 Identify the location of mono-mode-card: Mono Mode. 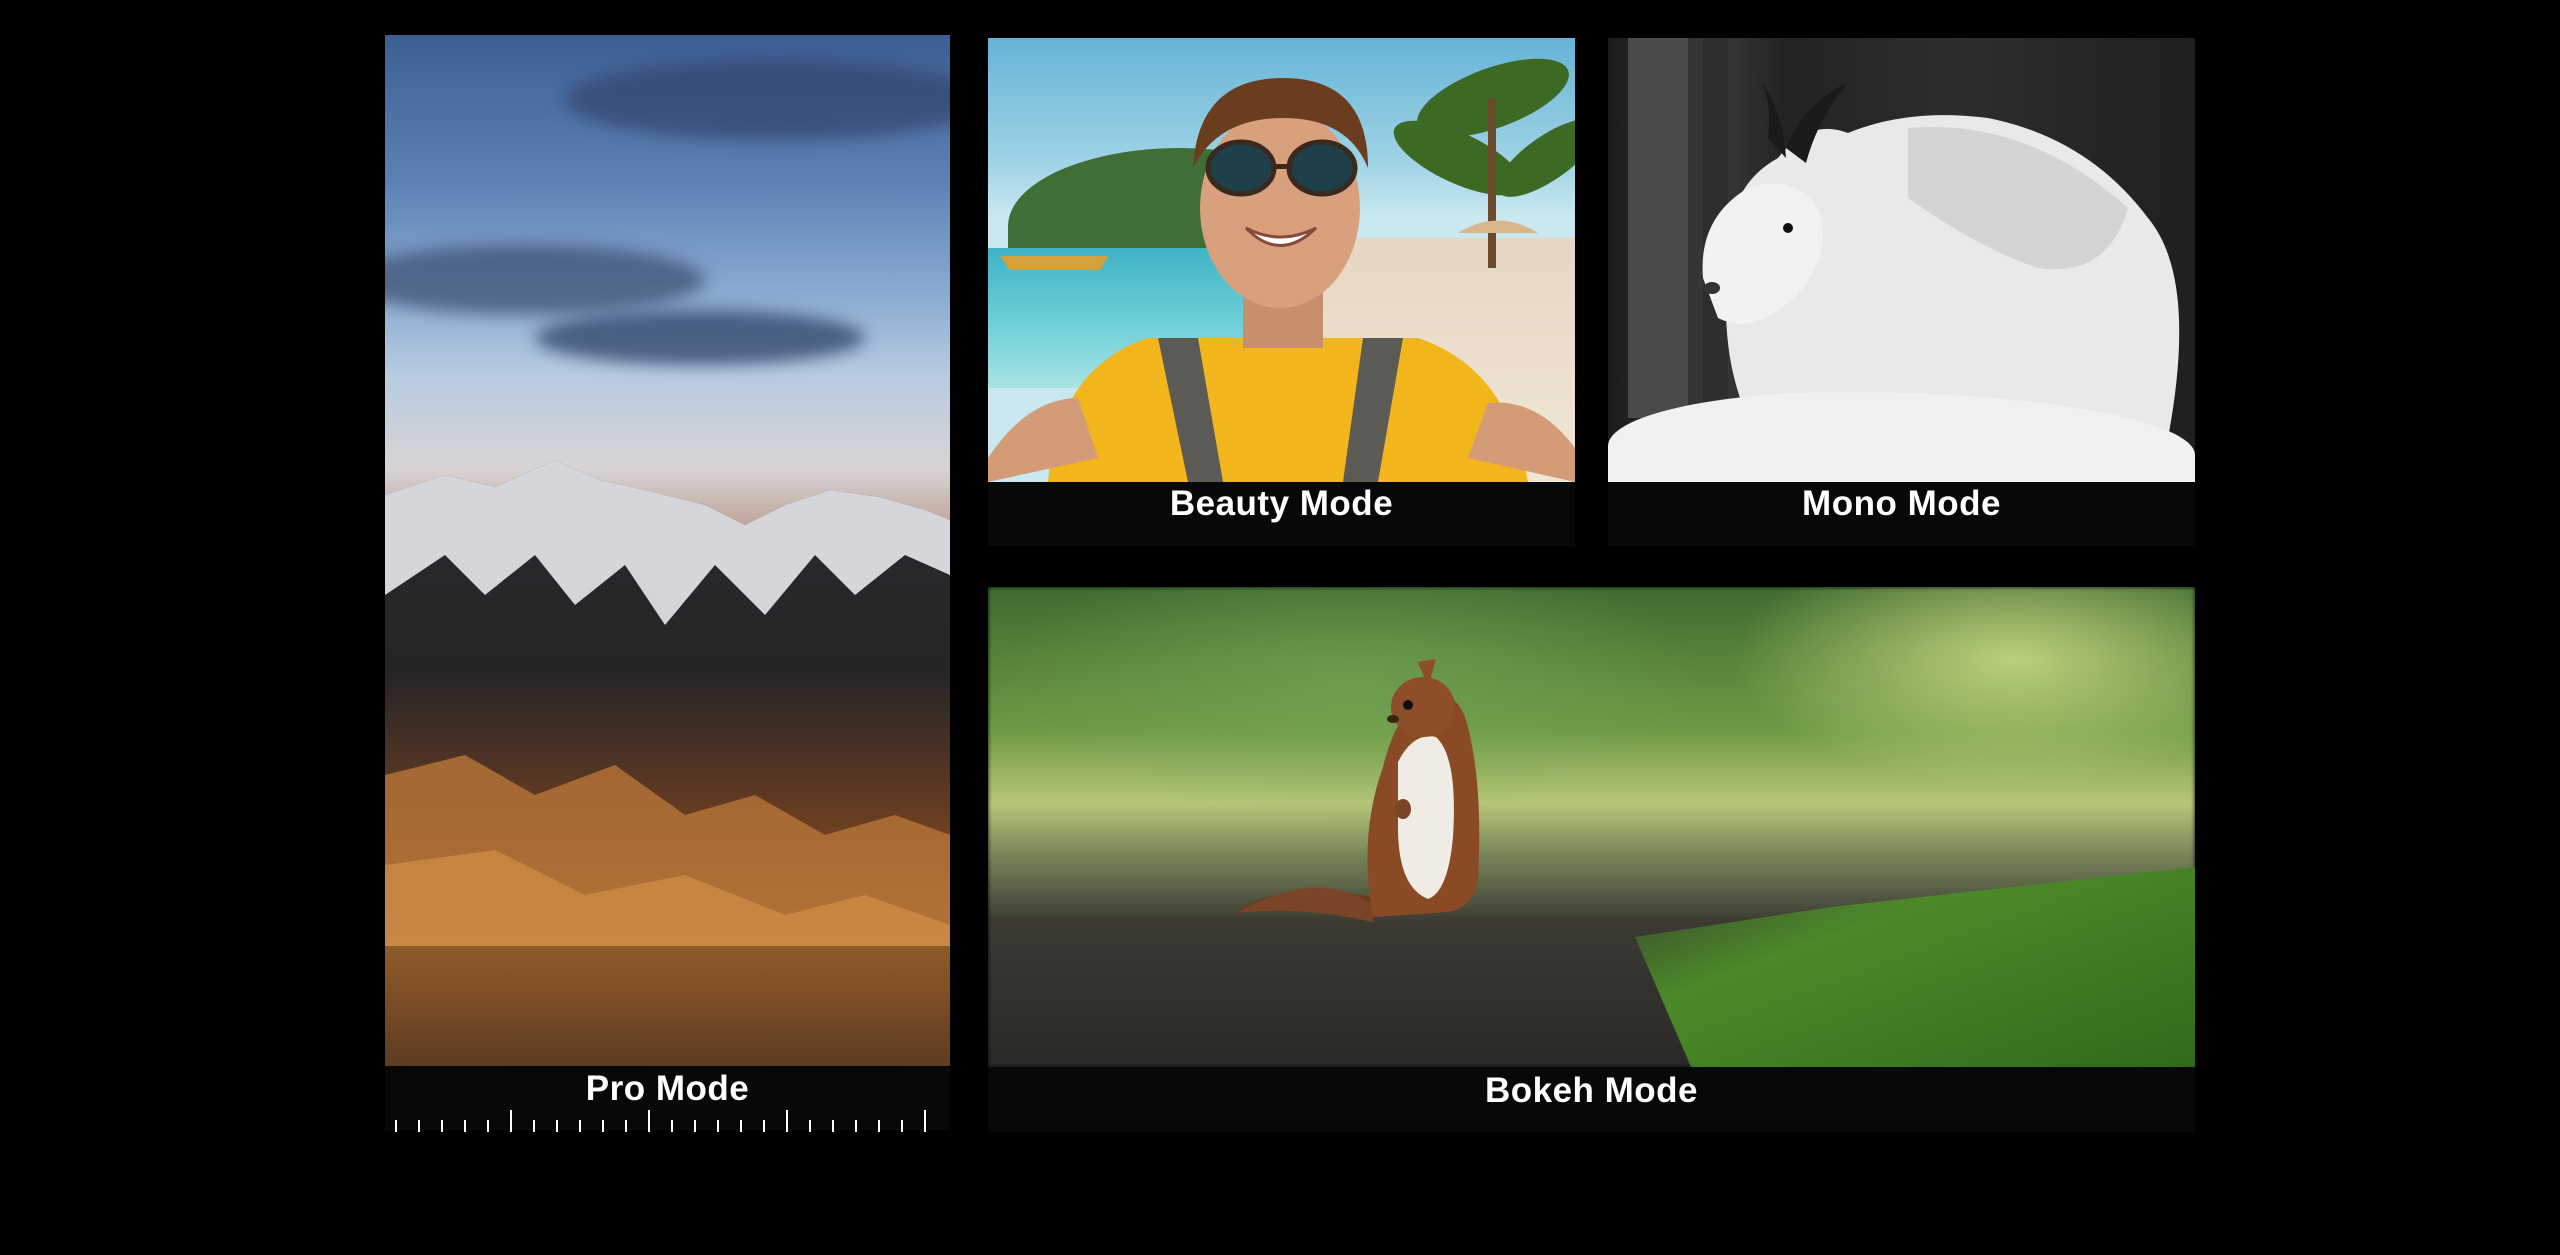
(1901, 292).